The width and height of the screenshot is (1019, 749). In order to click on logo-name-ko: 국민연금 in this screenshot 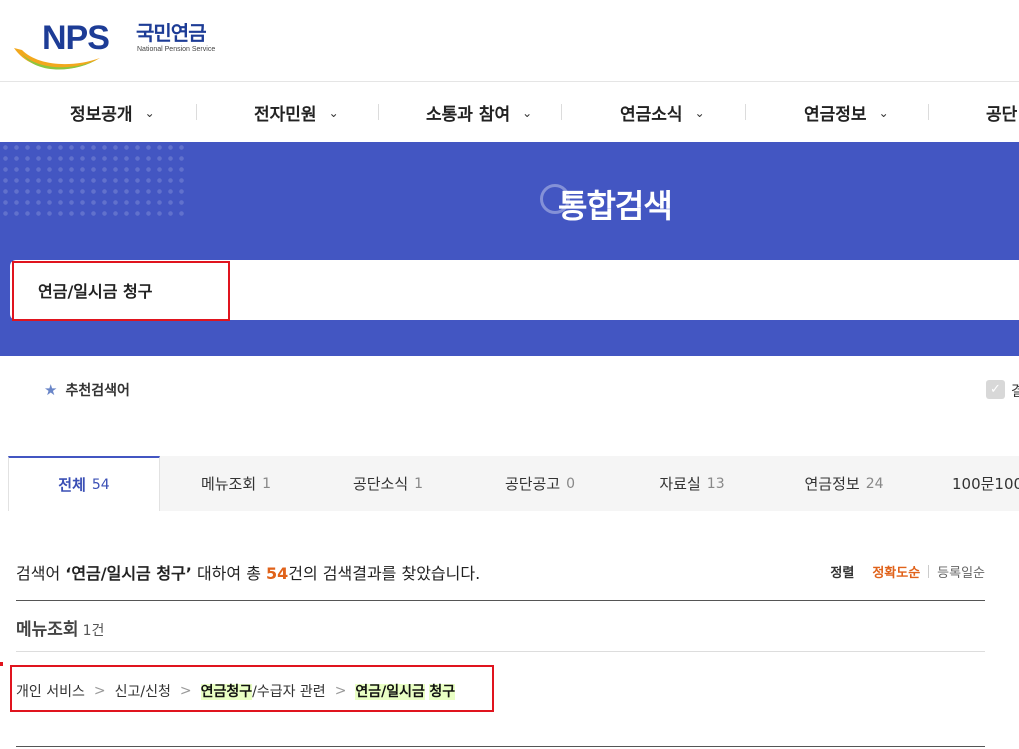, I will do `click(171, 33)`.